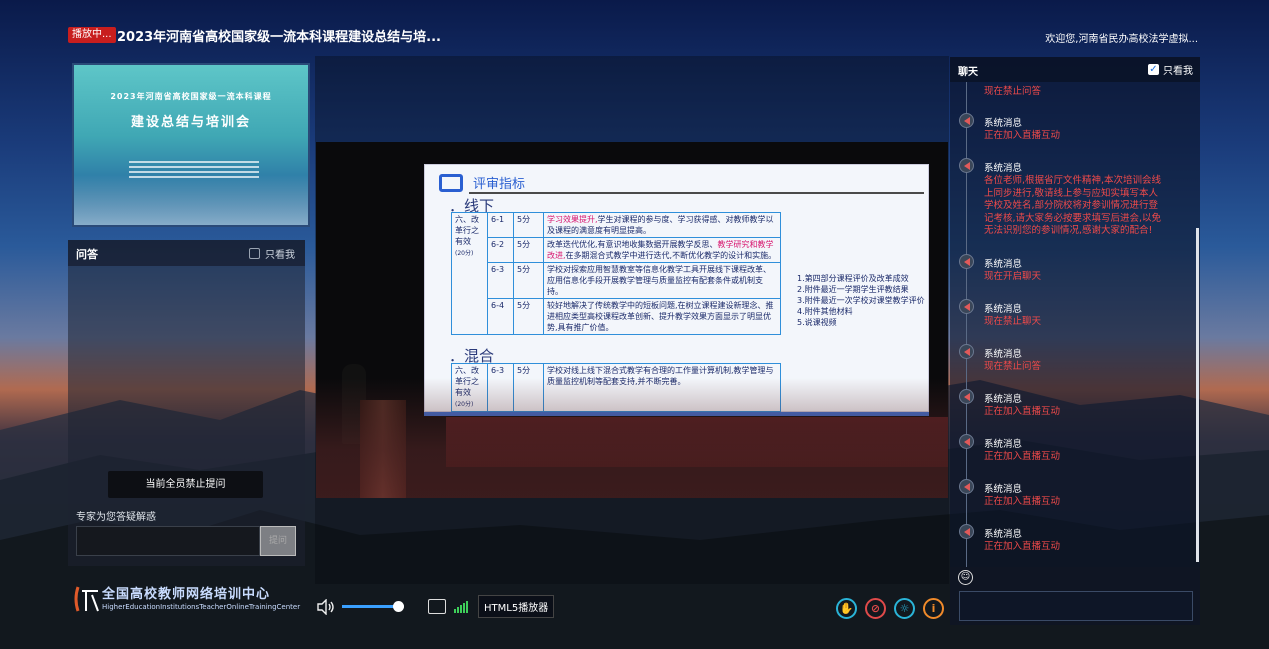 This screenshot has height=649, width=1269. I want to click on slide-heading: 评审指标, so click(499, 184).